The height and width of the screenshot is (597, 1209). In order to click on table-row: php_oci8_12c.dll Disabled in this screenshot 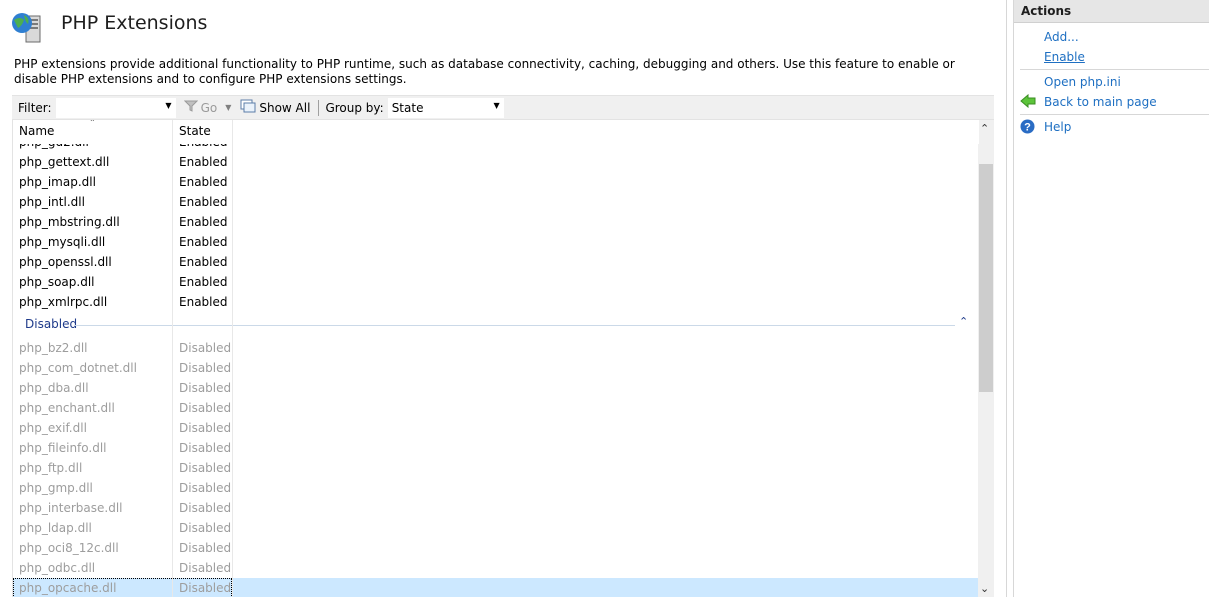, I will do `click(496, 548)`.